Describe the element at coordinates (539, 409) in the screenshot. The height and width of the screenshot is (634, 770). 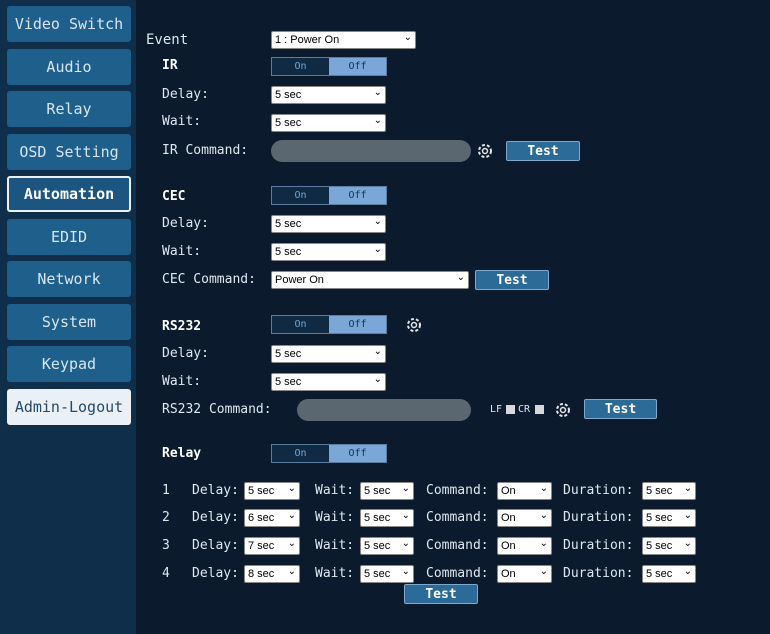
I see `cr-checkbox` at that location.